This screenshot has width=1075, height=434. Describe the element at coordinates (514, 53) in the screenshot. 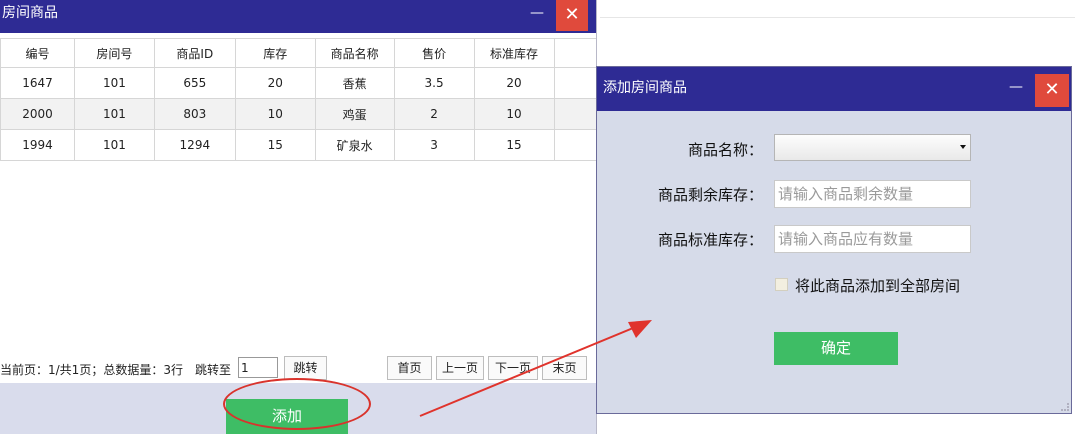

I see `column-header: 标准库存` at that location.